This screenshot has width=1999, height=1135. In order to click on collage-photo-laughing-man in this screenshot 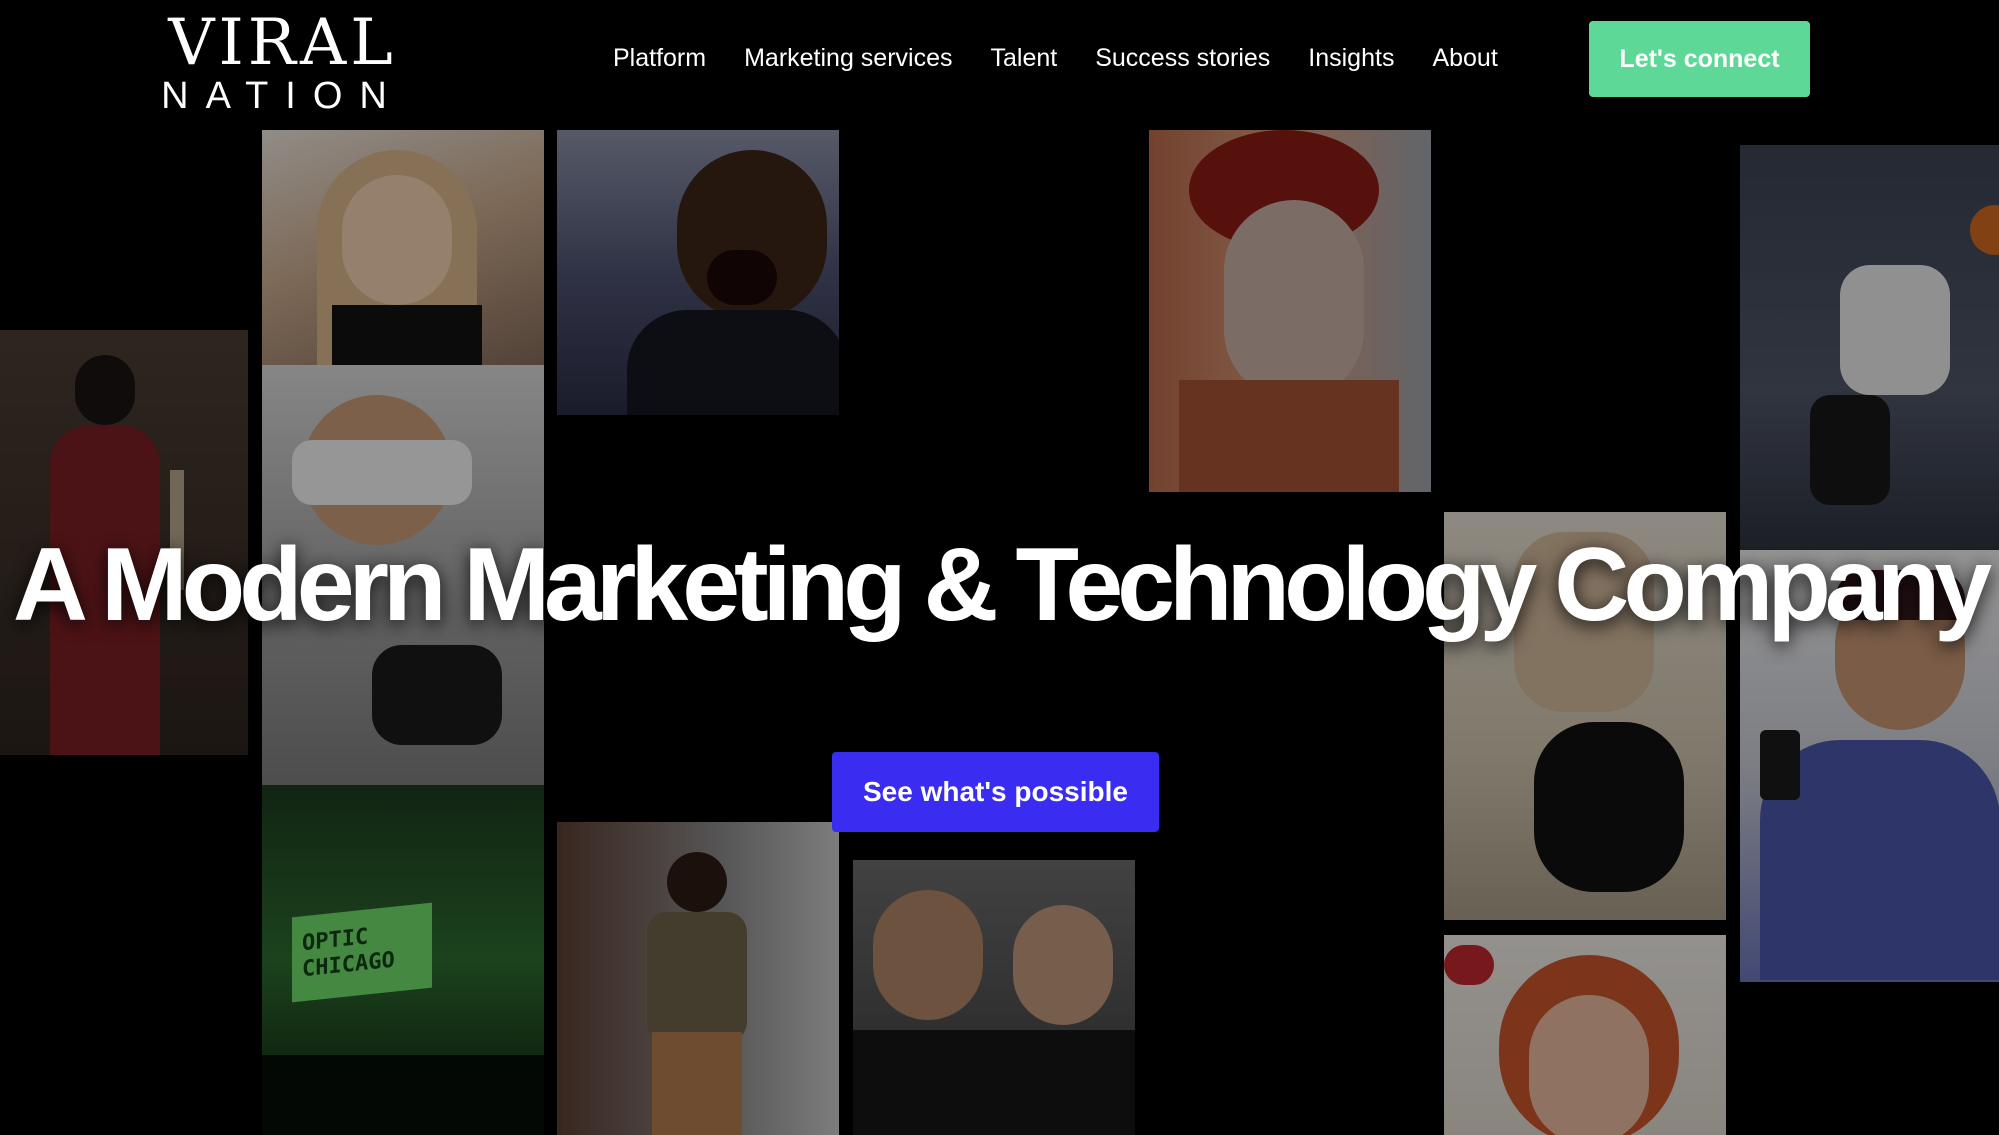, I will do `click(698, 272)`.